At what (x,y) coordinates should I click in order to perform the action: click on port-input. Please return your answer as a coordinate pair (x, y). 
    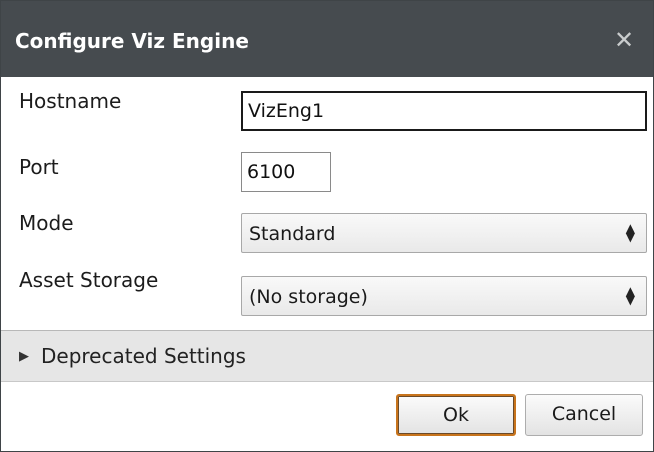
    Looking at the image, I should click on (286, 172).